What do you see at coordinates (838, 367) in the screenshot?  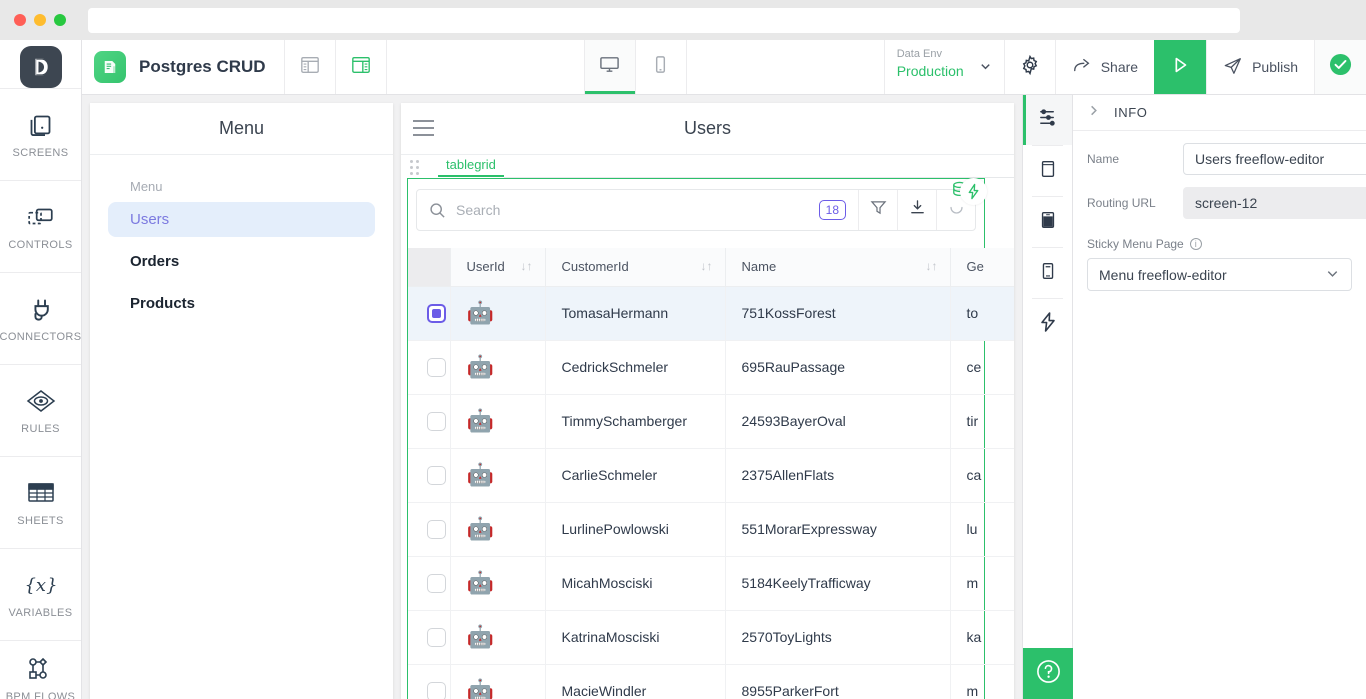 I see `cell-customerid: 695RauPassage` at bounding box center [838, 367].